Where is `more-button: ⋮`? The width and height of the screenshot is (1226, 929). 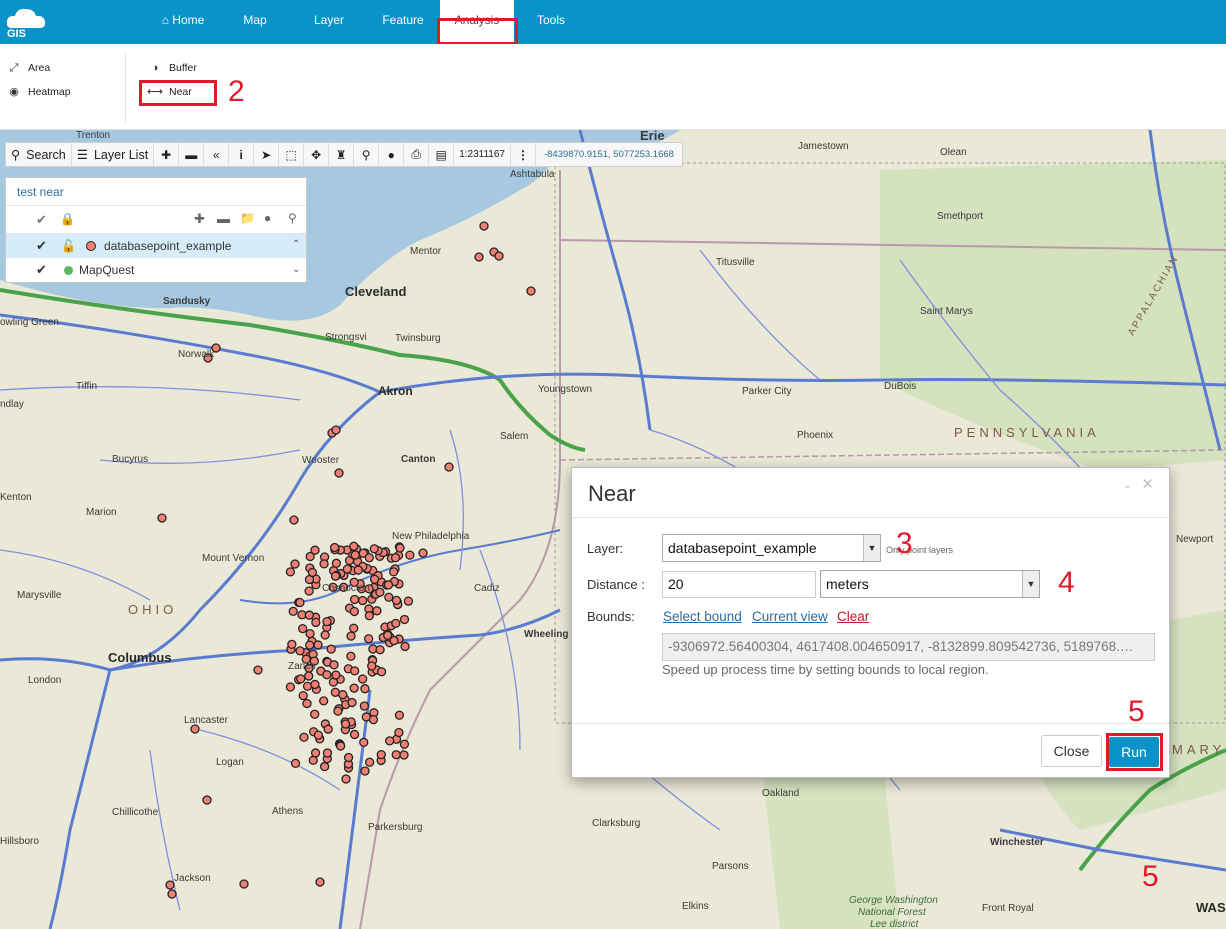 more-button: ⋮ is located at coordinates (523, 154).